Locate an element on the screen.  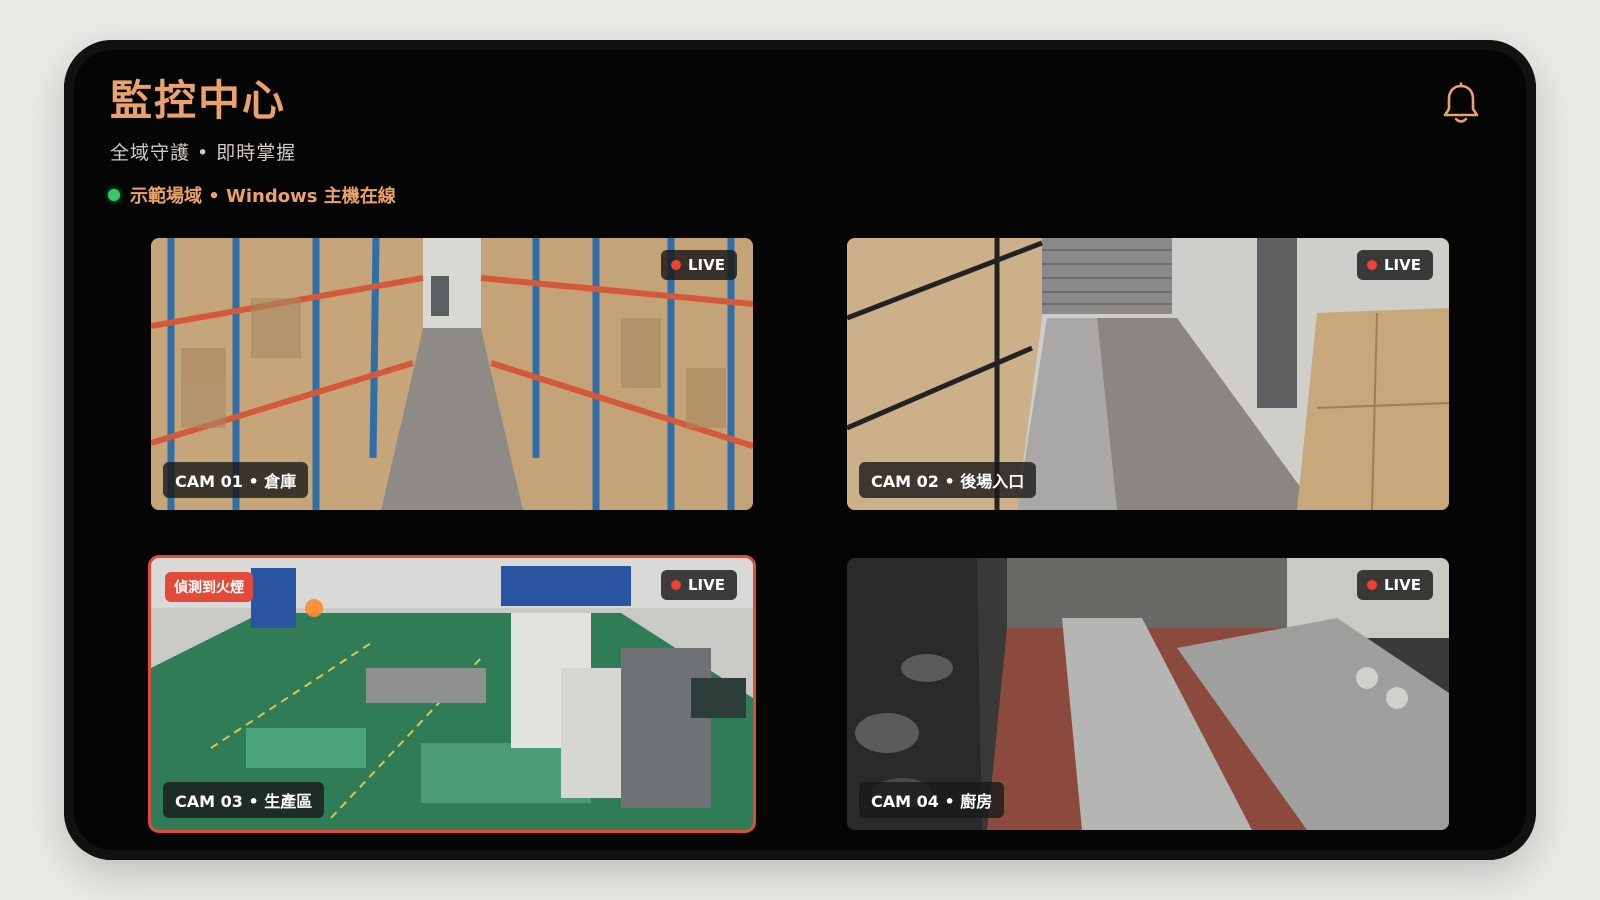
notification-bell-button is located at coordinates (1461, 104).